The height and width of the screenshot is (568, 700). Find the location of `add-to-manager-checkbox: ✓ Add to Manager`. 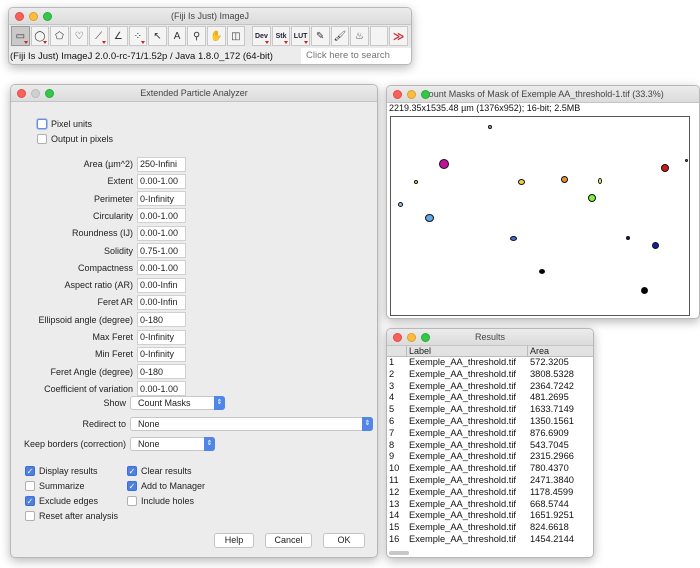

add-to-manager-checkbox: ✓ Add to Manager is located at coordinates (166, 486).